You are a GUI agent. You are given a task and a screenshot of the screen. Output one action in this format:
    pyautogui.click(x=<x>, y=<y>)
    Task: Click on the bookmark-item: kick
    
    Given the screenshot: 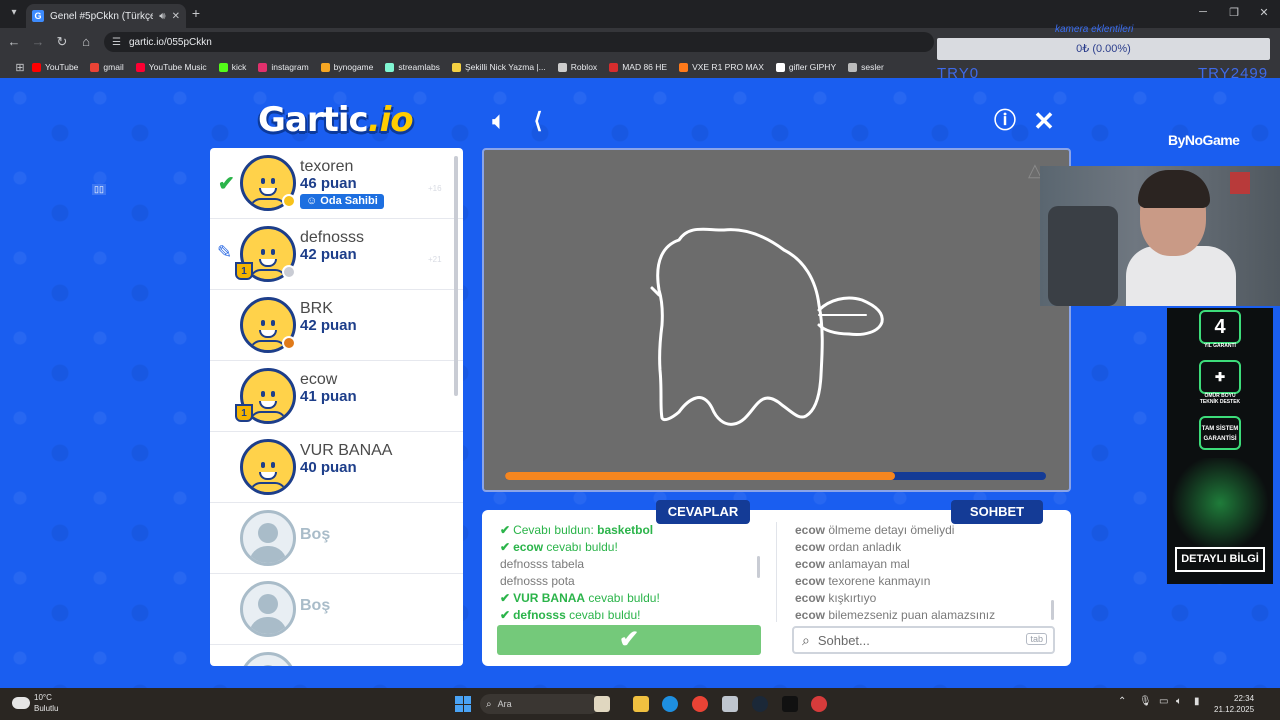 What is the action you would take?
    pyautogui.click(x=232, y=67)
    